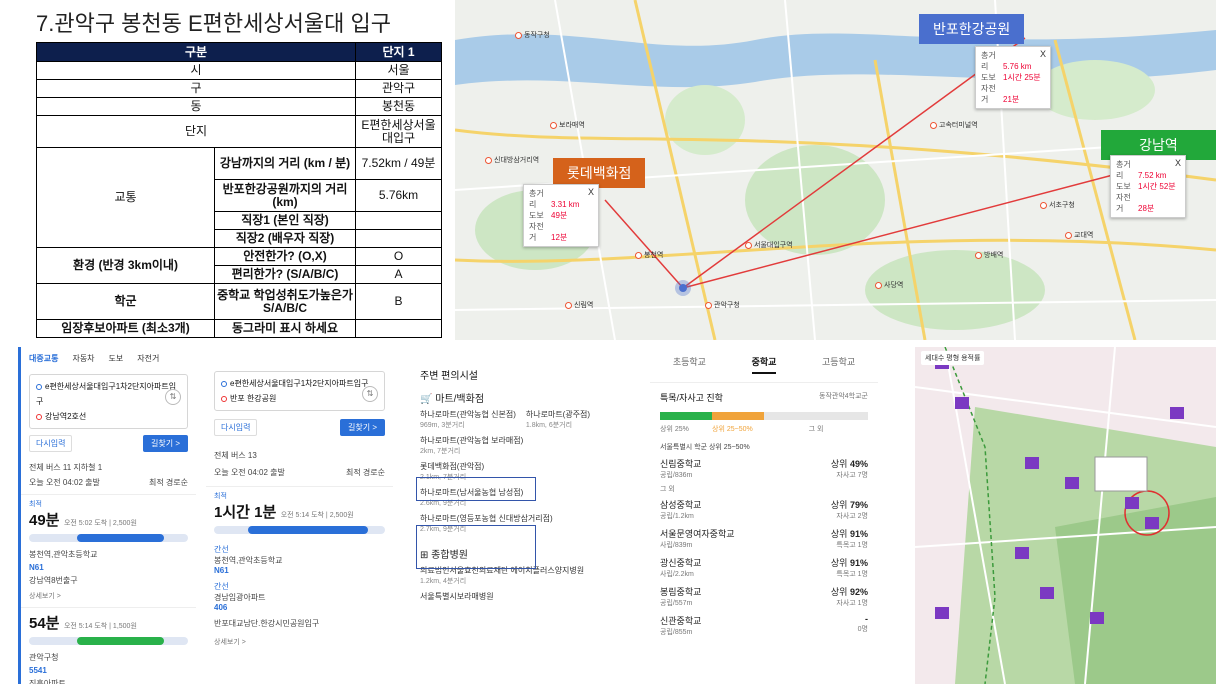  Describe the element at coordinates (989, 255) in the screenshot. I see `map-poi: 방배역` at that location.